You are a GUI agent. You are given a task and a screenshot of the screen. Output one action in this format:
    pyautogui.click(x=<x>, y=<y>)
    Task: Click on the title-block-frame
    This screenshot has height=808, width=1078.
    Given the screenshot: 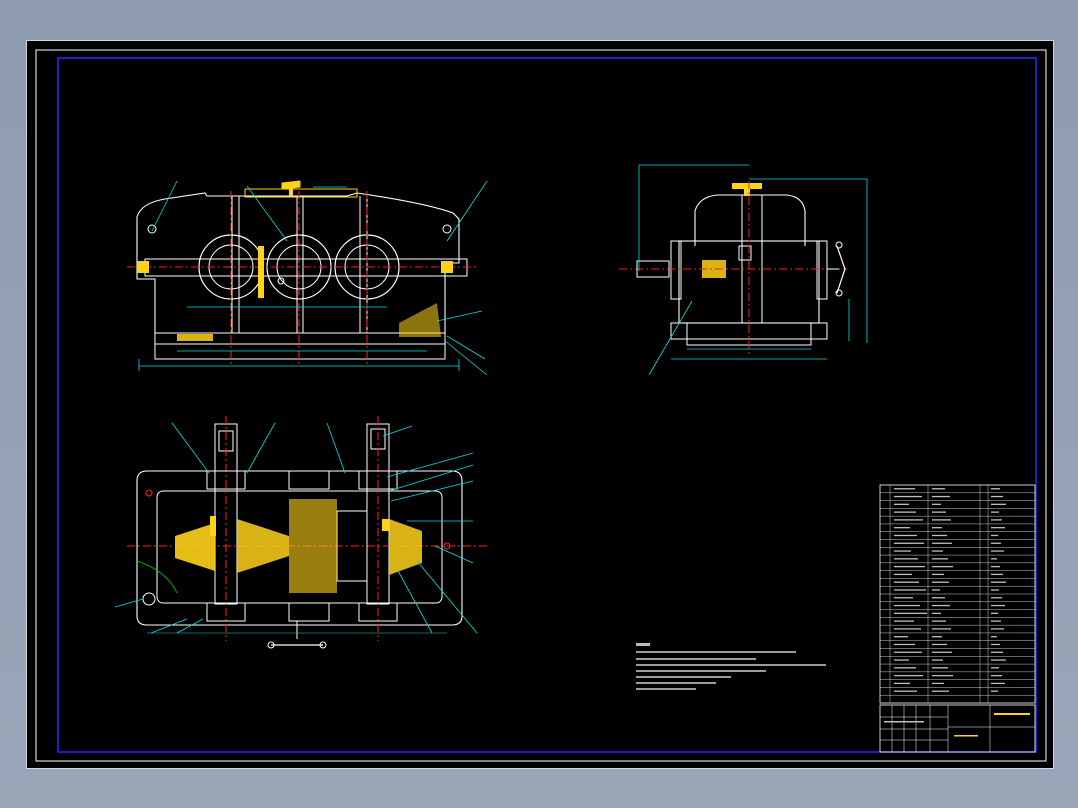 What is the action you would take?
    pyautogui.click(x=957, y=728)
    